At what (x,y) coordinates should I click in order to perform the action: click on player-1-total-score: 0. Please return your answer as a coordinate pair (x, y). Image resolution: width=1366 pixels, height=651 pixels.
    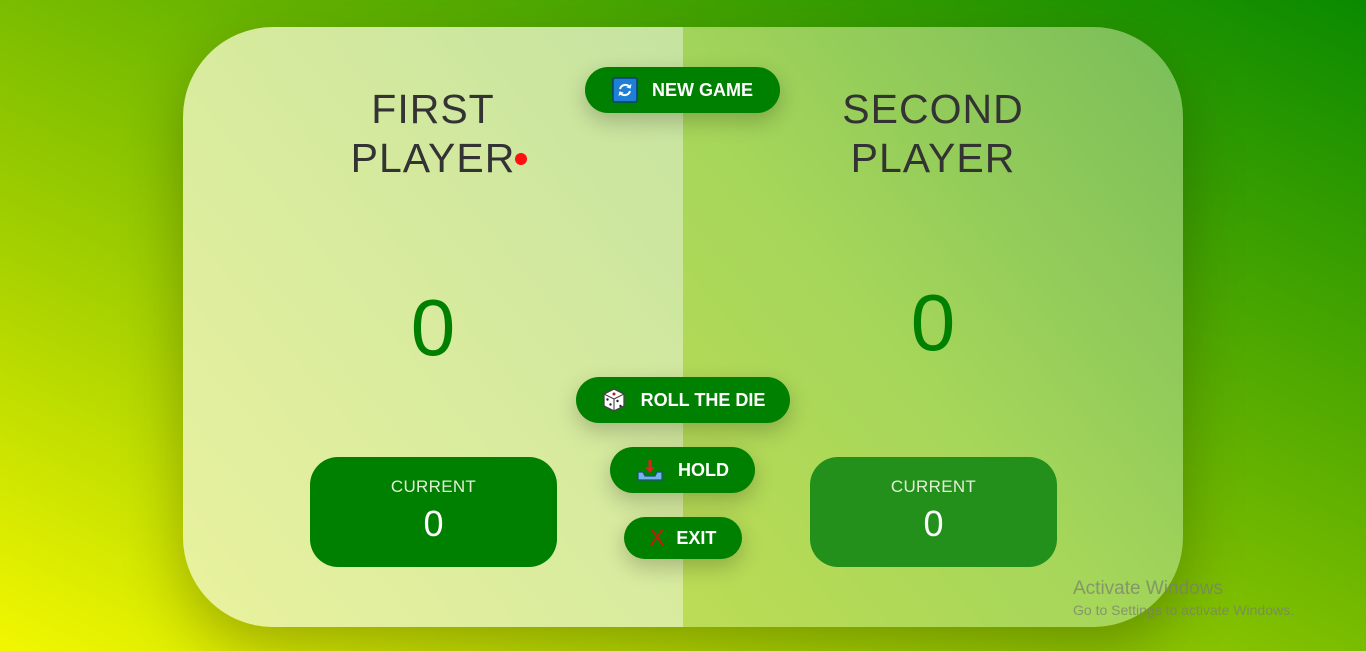
    Looking at the image, I should click on (433, 327).